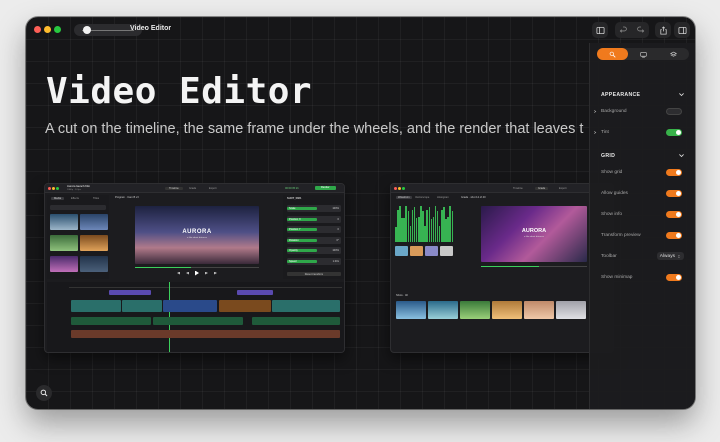  I want to click on preview-project-sub: 1080p · 24 fps, so click(74, 190).